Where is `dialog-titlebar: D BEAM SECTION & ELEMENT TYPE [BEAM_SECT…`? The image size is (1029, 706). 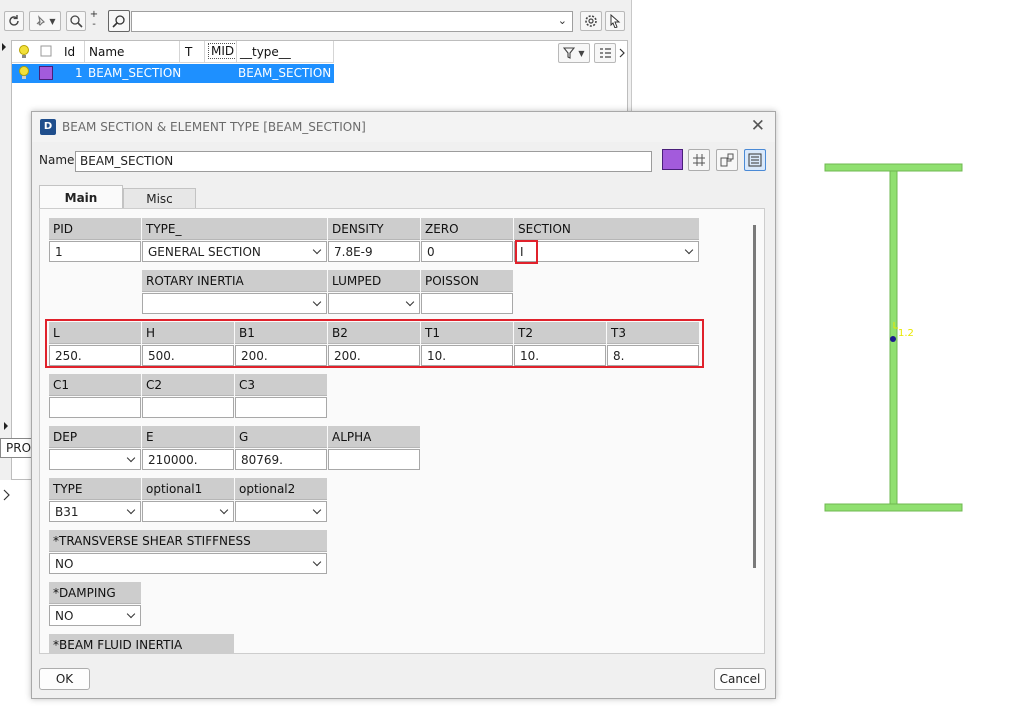 dialog-titlebar: D BEAM SECTION & ELEMENT TYPE [BEAM_SECT… is located at coordinates (403, 127).